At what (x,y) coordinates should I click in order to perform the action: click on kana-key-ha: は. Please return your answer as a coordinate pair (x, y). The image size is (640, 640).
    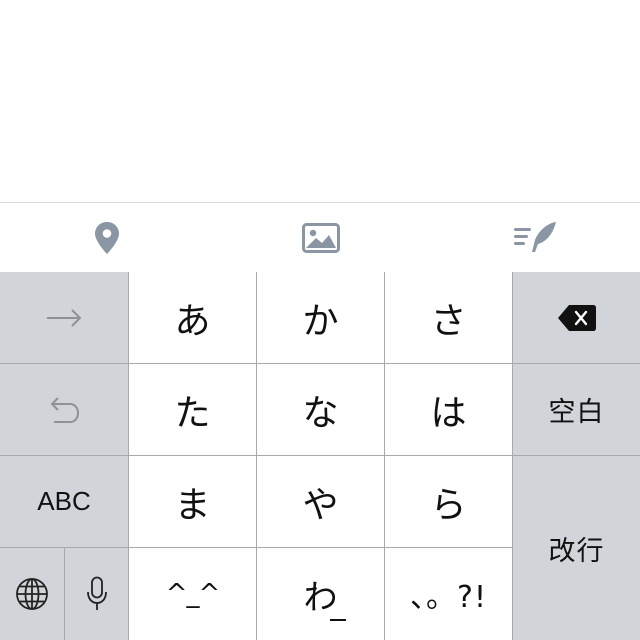
    Looking at the image, I should click on (448, 409).